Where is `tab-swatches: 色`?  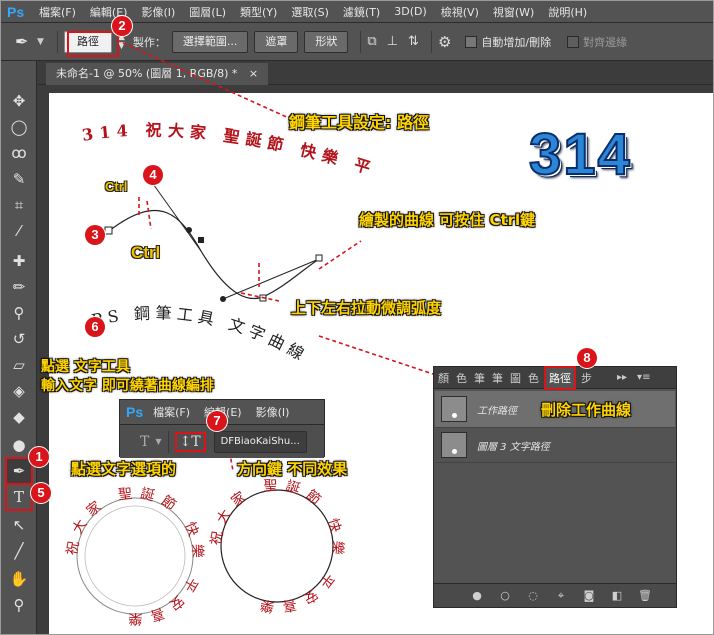 tab-swatches: 色 is located at coordinates (461, 378).